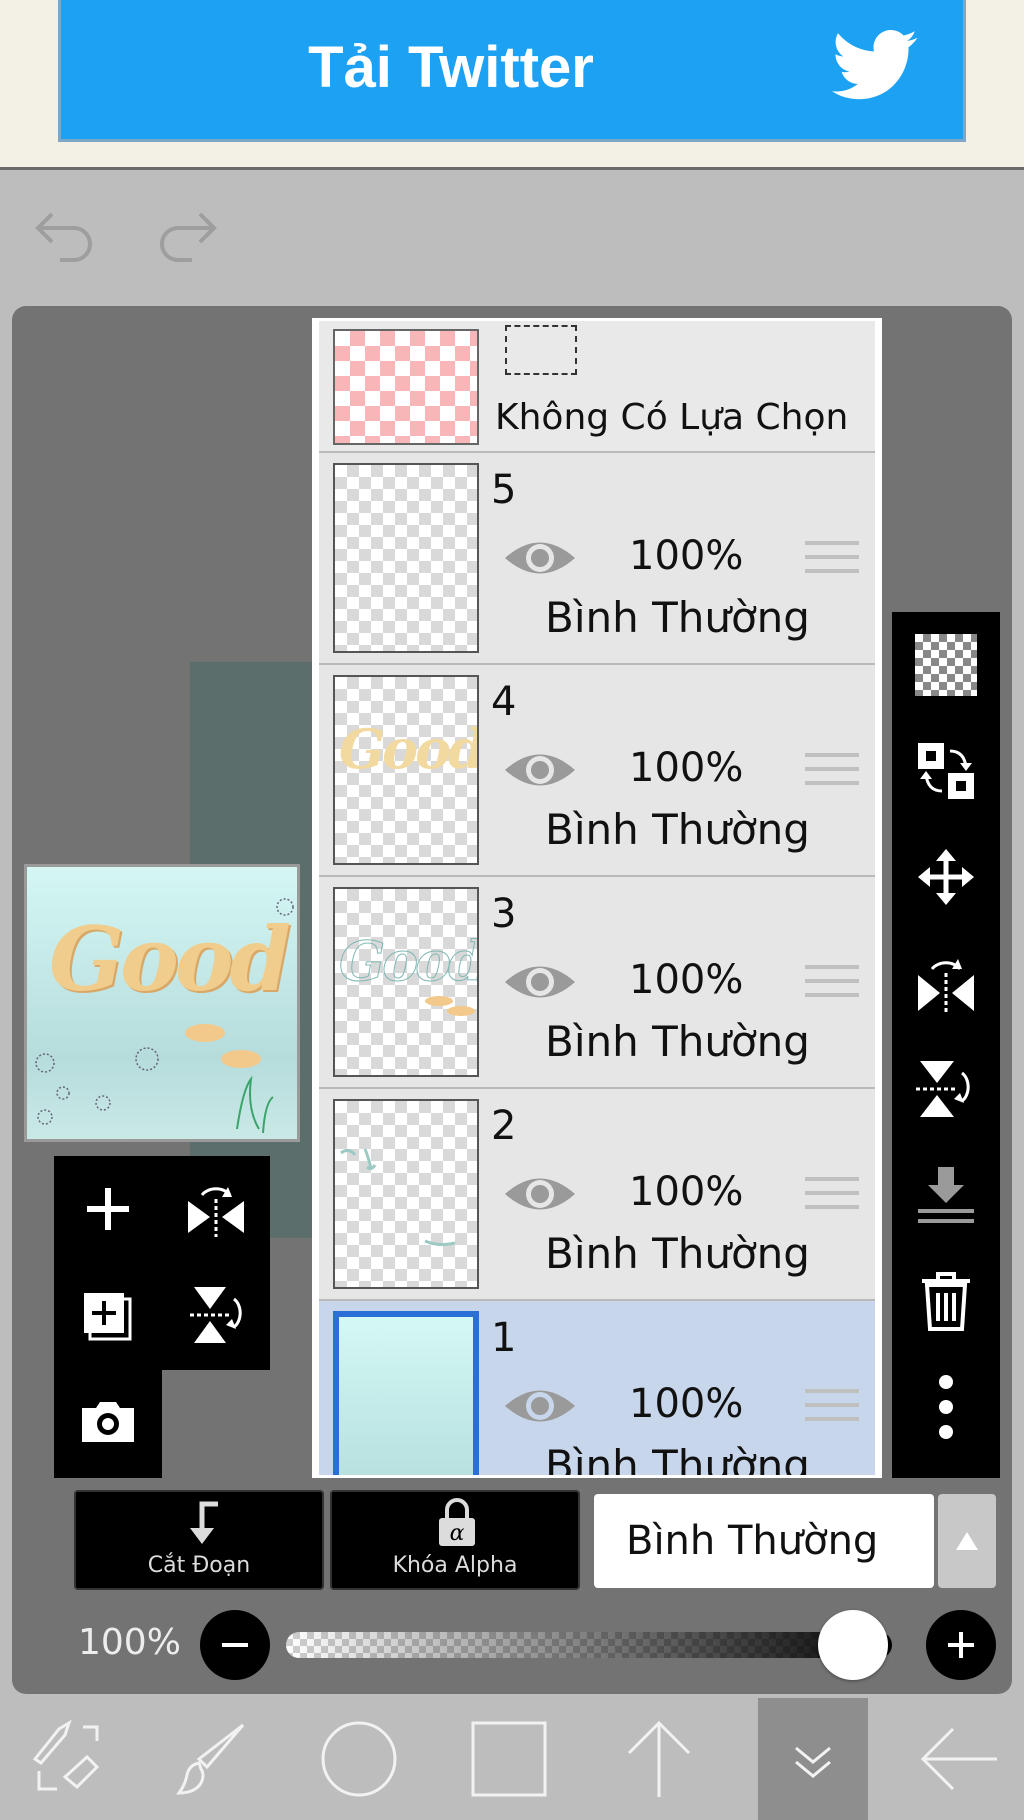  I want to click on flip-horizontal-layer-button, so click(946, 983).